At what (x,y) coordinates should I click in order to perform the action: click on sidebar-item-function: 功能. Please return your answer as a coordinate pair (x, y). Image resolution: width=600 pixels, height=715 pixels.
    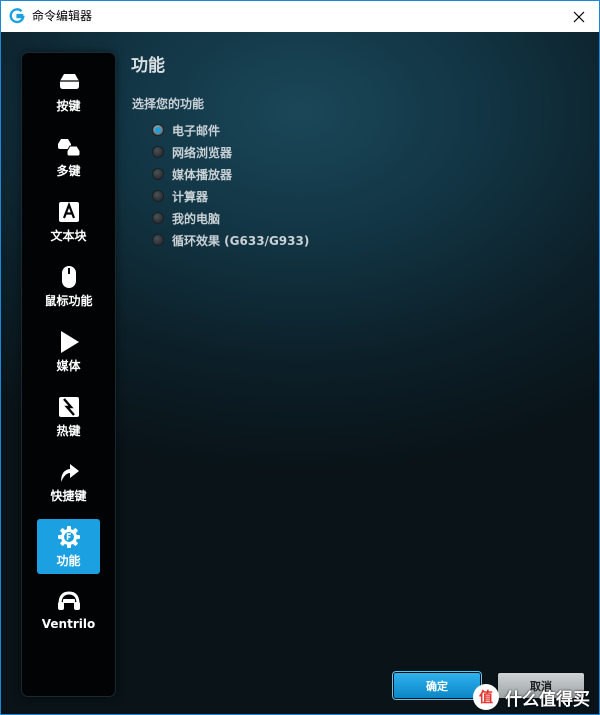
    Looking at the image, I should click on (68, 546).